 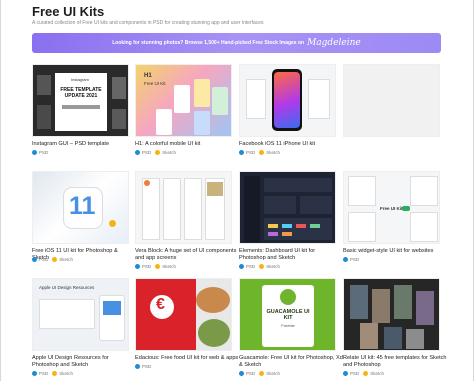 I want to click on card-caption: Instagram GUI – PSD template, so click(x=84, y=144).